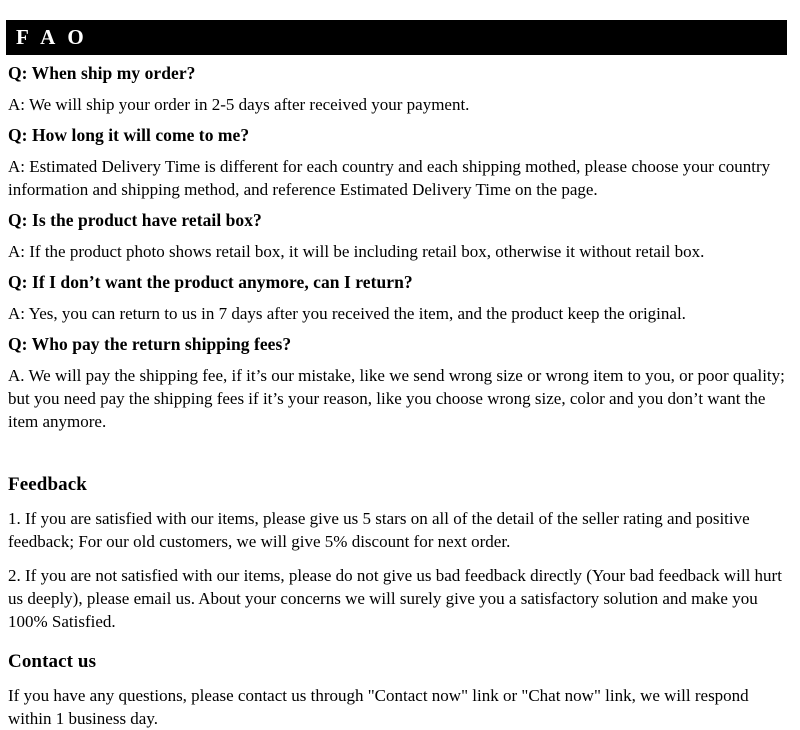 The height and width of the screenshot is (730, 800). Describe the element at coordinates (52, 37) in the screenshot. I see `page-title: F A O` at that location.